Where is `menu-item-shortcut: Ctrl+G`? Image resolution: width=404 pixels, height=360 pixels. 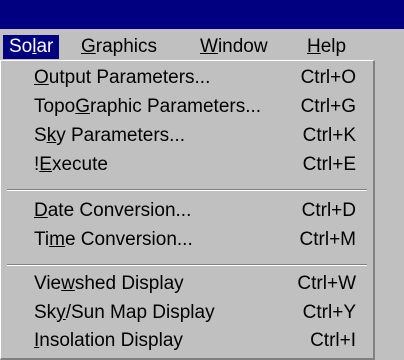 menu-item-shortcut: Ctrl+G is located at coordinates (328, 106).